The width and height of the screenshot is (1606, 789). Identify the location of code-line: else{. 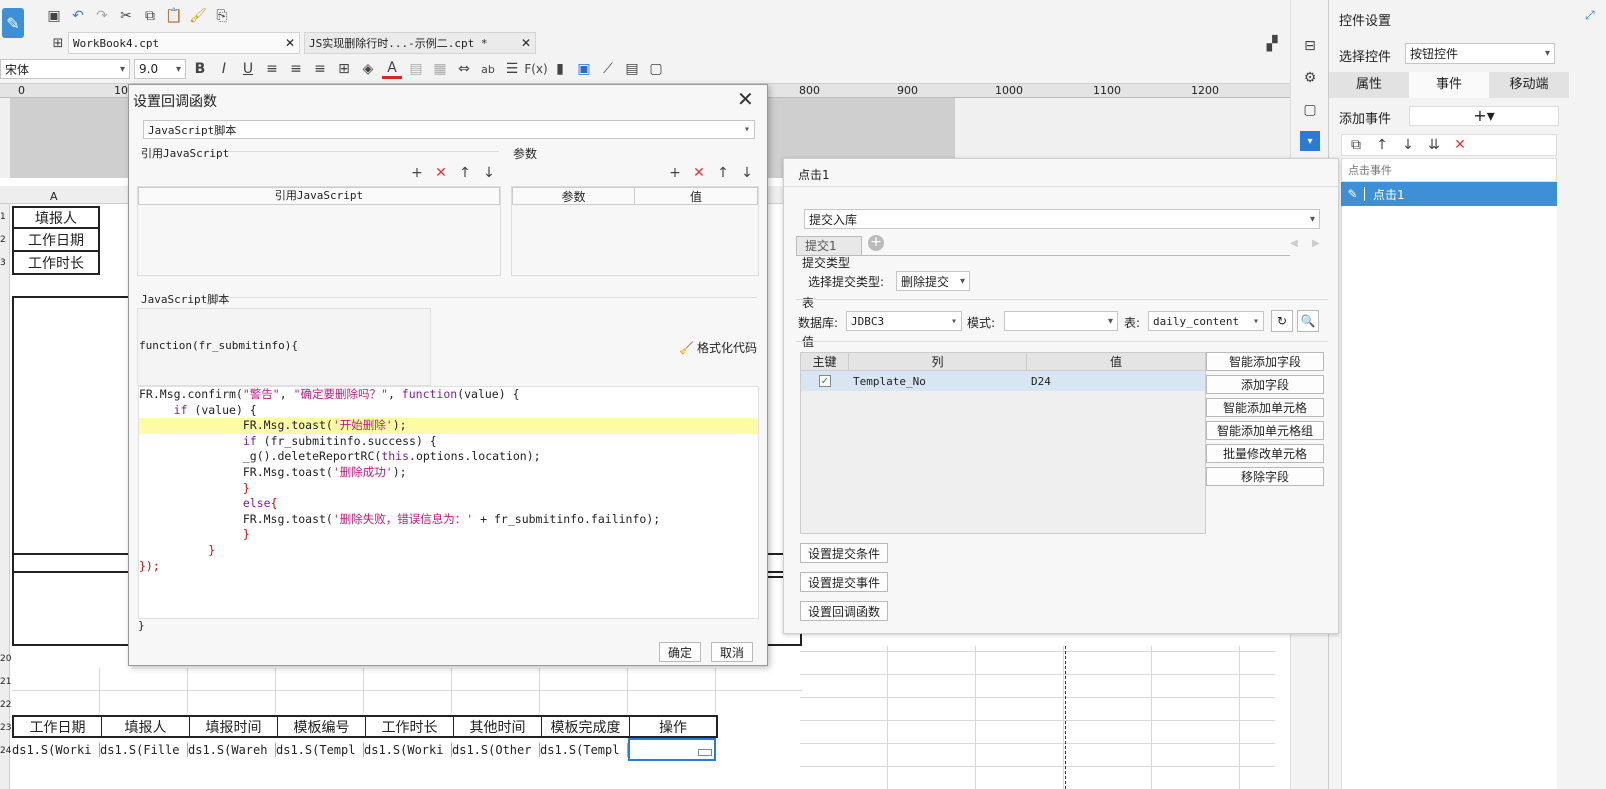
(399, 504).